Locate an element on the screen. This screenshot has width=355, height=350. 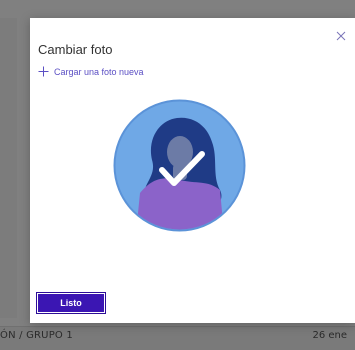
upload-new-photo-link: Cargar una foto nueva is located at coordinates (91, 71).